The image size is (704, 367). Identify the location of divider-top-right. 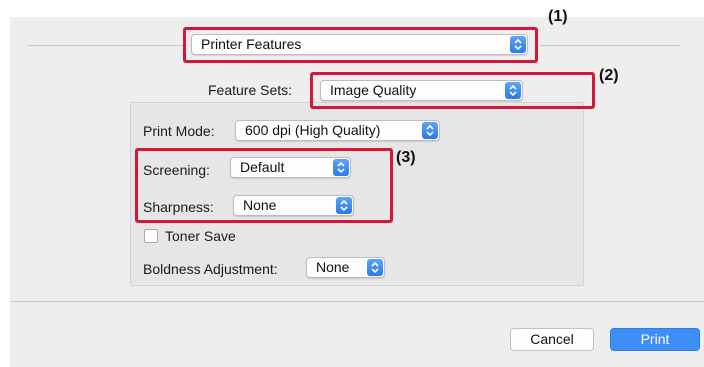
(610, 45).